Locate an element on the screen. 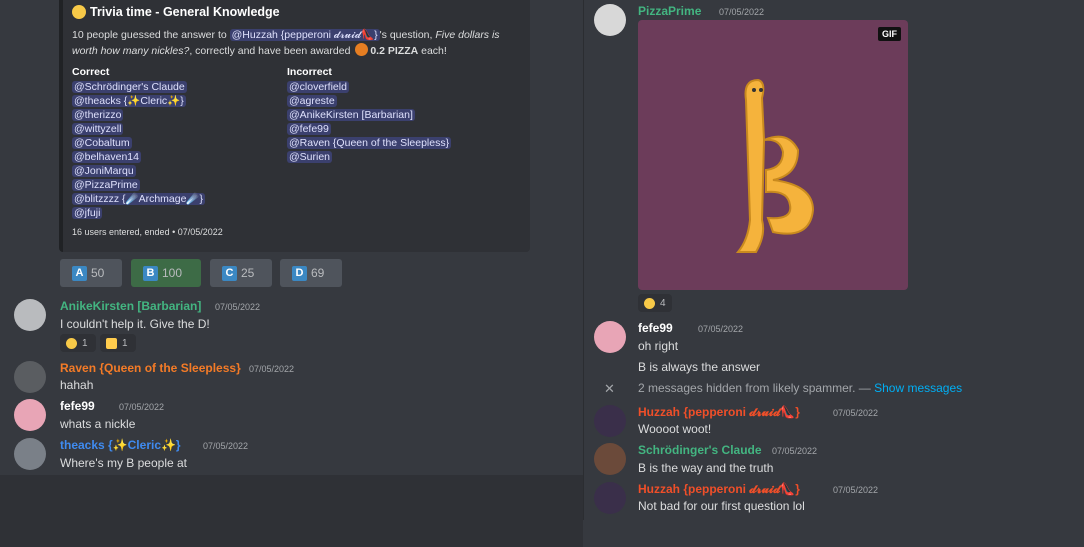 The width and height of the screenshot is (1084, 547). hidden-text: 2 messages hidden from likely spammer. — is located at coordinates (756, 388).